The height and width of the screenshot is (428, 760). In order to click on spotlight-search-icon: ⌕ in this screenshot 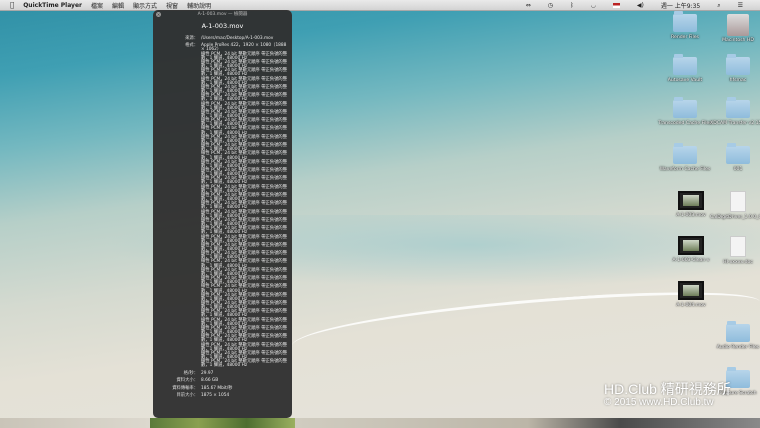, I will do `click(718, 6)`.